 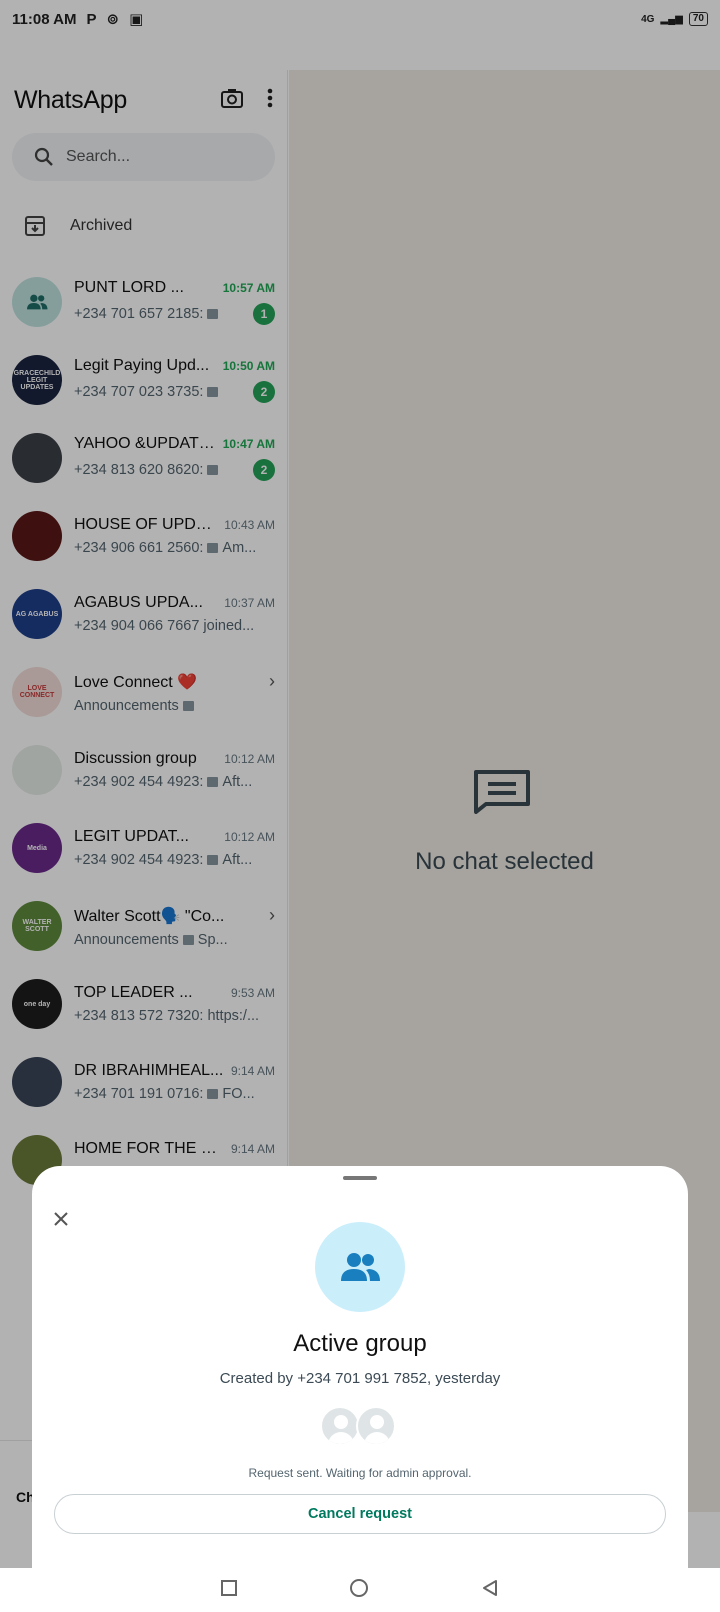 I want to click on close-button, so click(x=61, y=1219).